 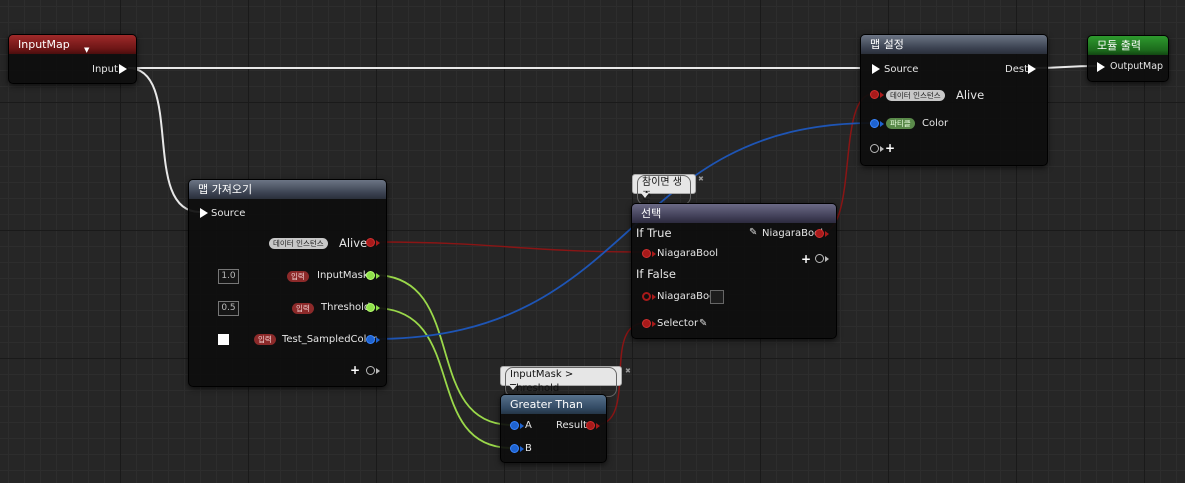 What do you see at coordinates (228, 213) in the screenshot?
I see `get-map-source-label: Source` at bounding box center [228, 213].